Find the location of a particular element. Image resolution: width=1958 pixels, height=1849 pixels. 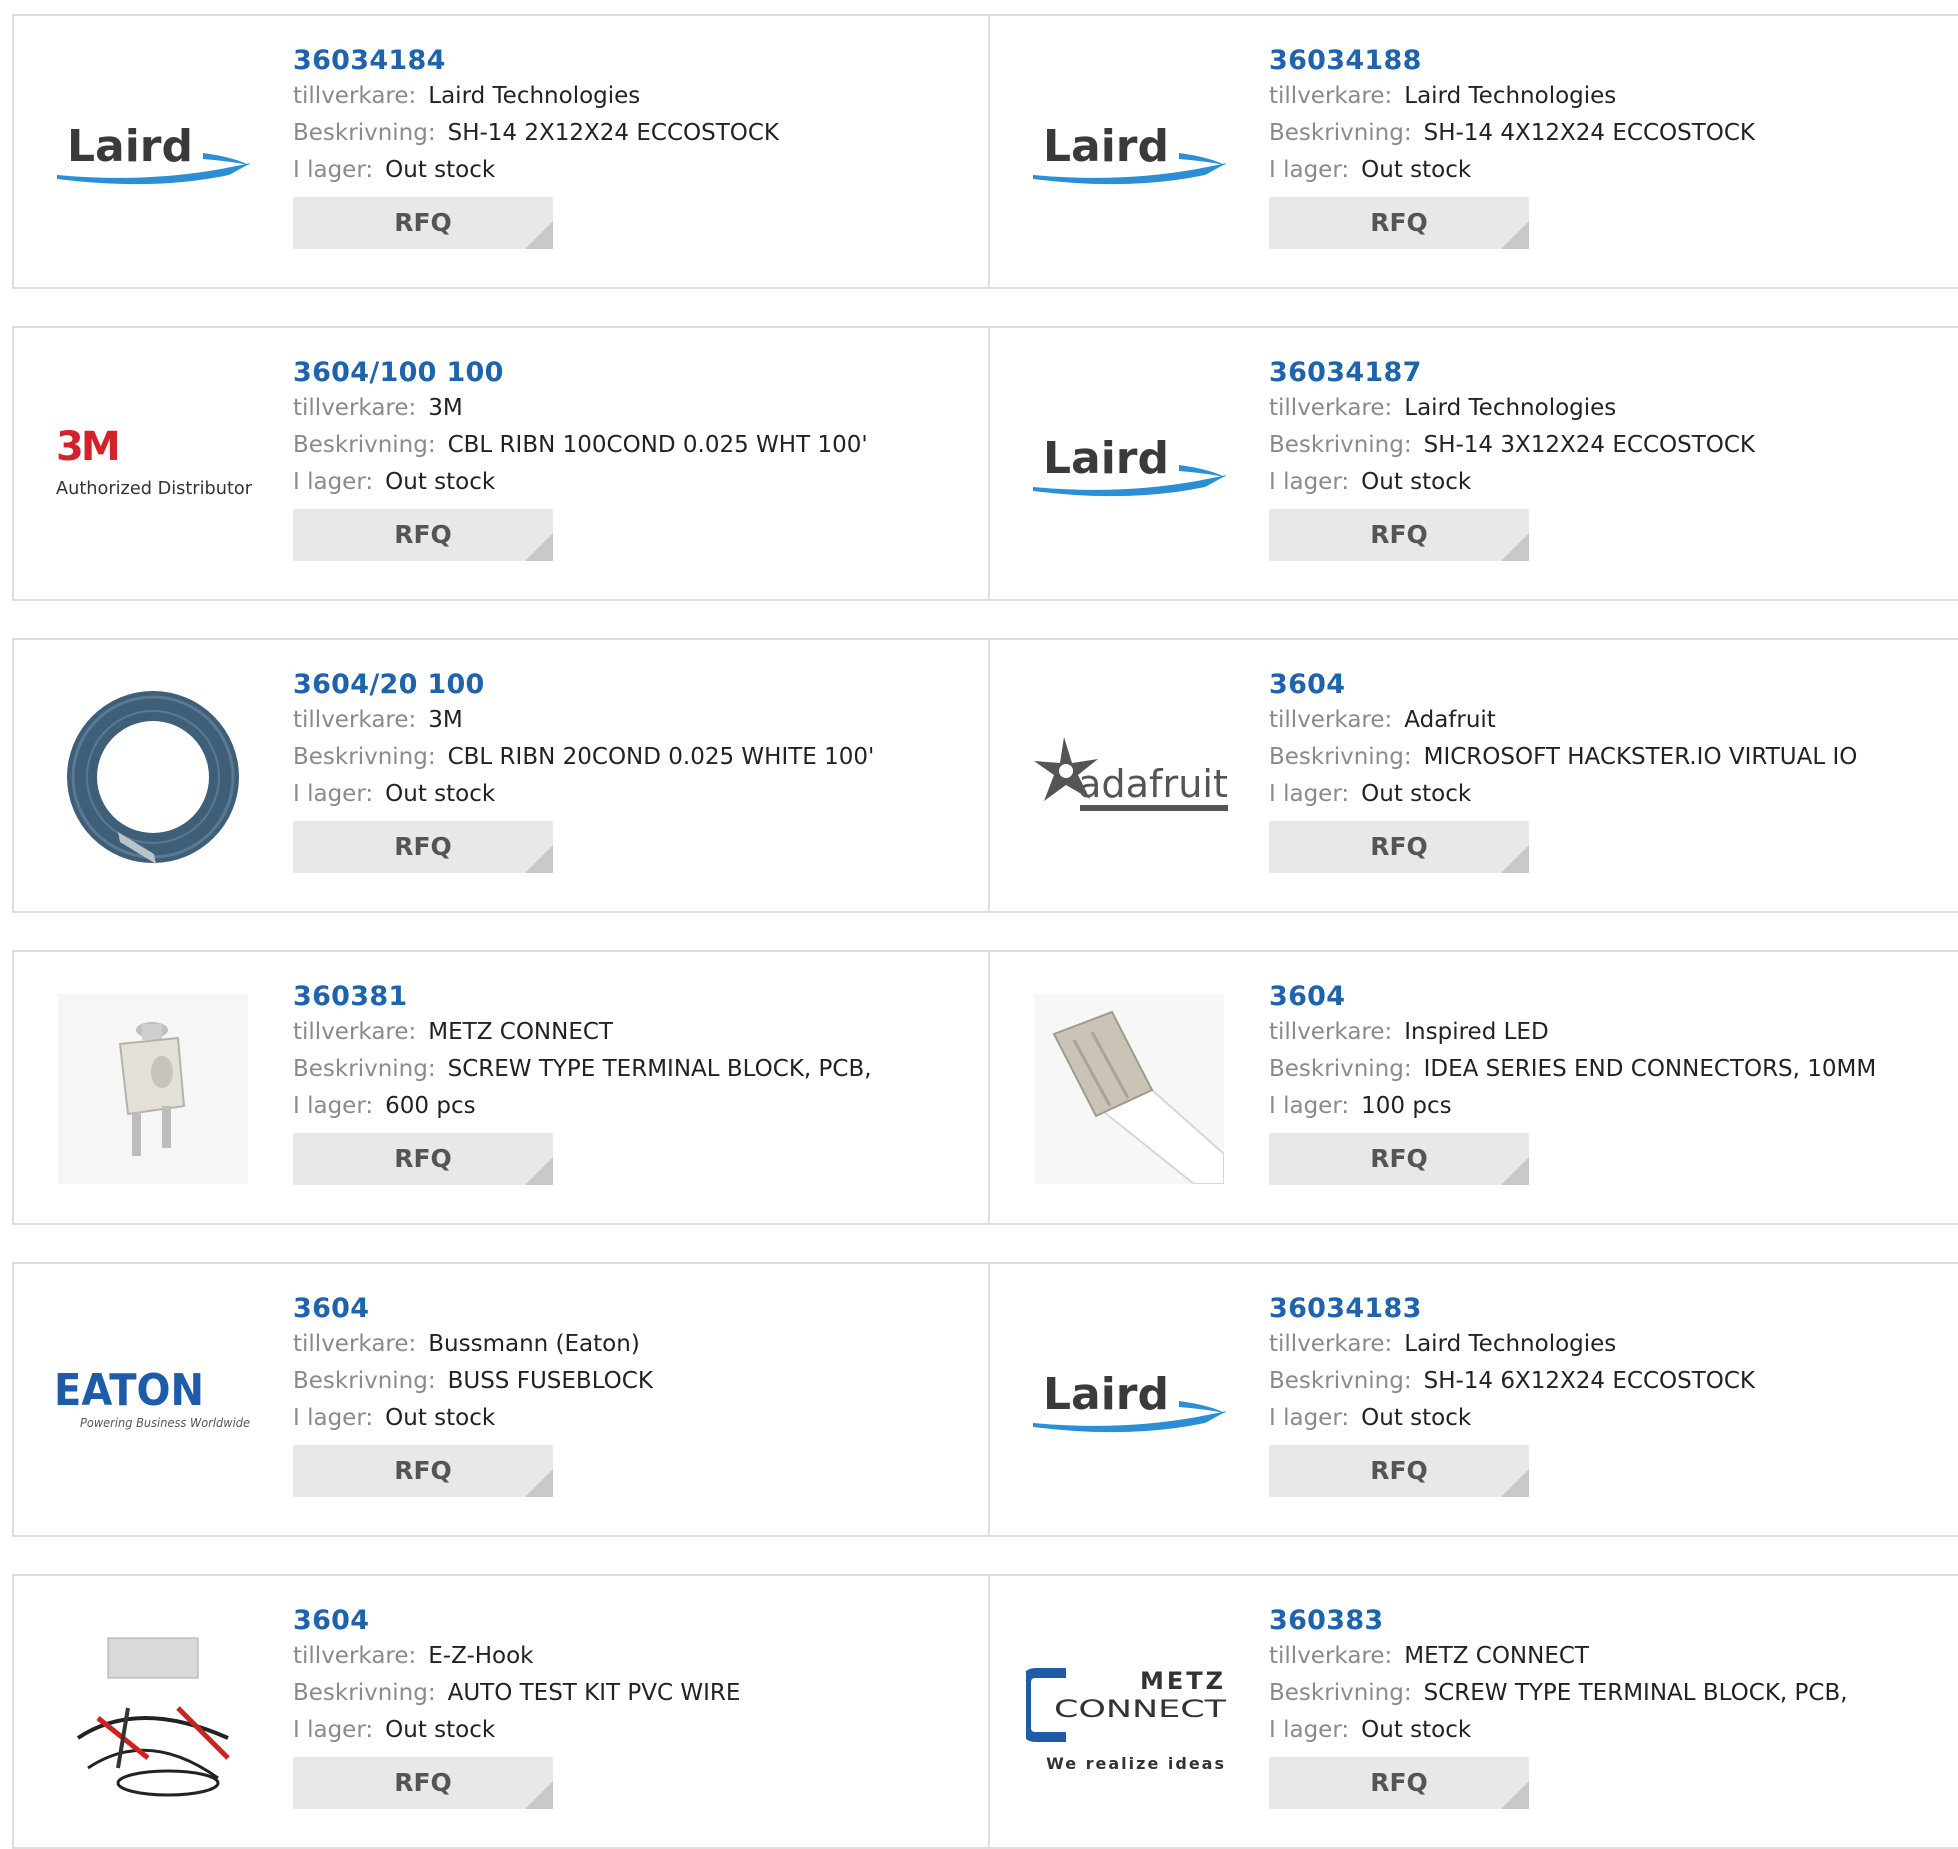

description-row: Beskrivning: SH-14 2X12X24 ECCOSTOCK is located at coordinates (635, 133).